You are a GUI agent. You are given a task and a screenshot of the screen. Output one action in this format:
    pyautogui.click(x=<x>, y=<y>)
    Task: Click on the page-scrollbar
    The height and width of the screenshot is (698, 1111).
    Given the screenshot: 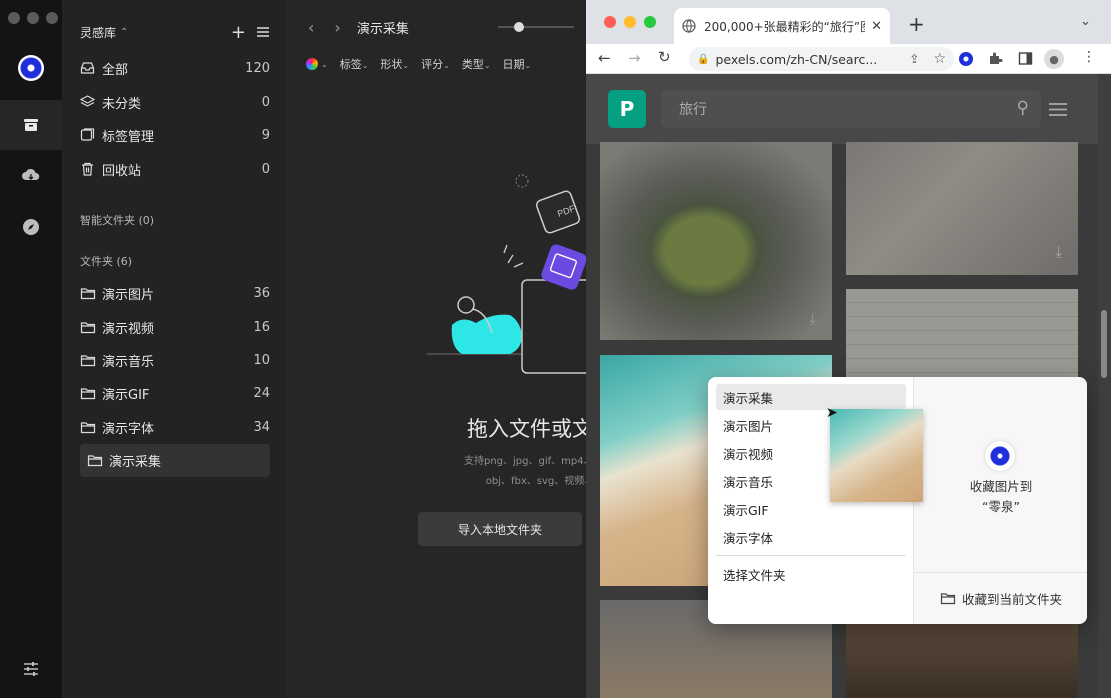 What is the action you would take?
    pyautogui.click(x=1104, y=386)
    